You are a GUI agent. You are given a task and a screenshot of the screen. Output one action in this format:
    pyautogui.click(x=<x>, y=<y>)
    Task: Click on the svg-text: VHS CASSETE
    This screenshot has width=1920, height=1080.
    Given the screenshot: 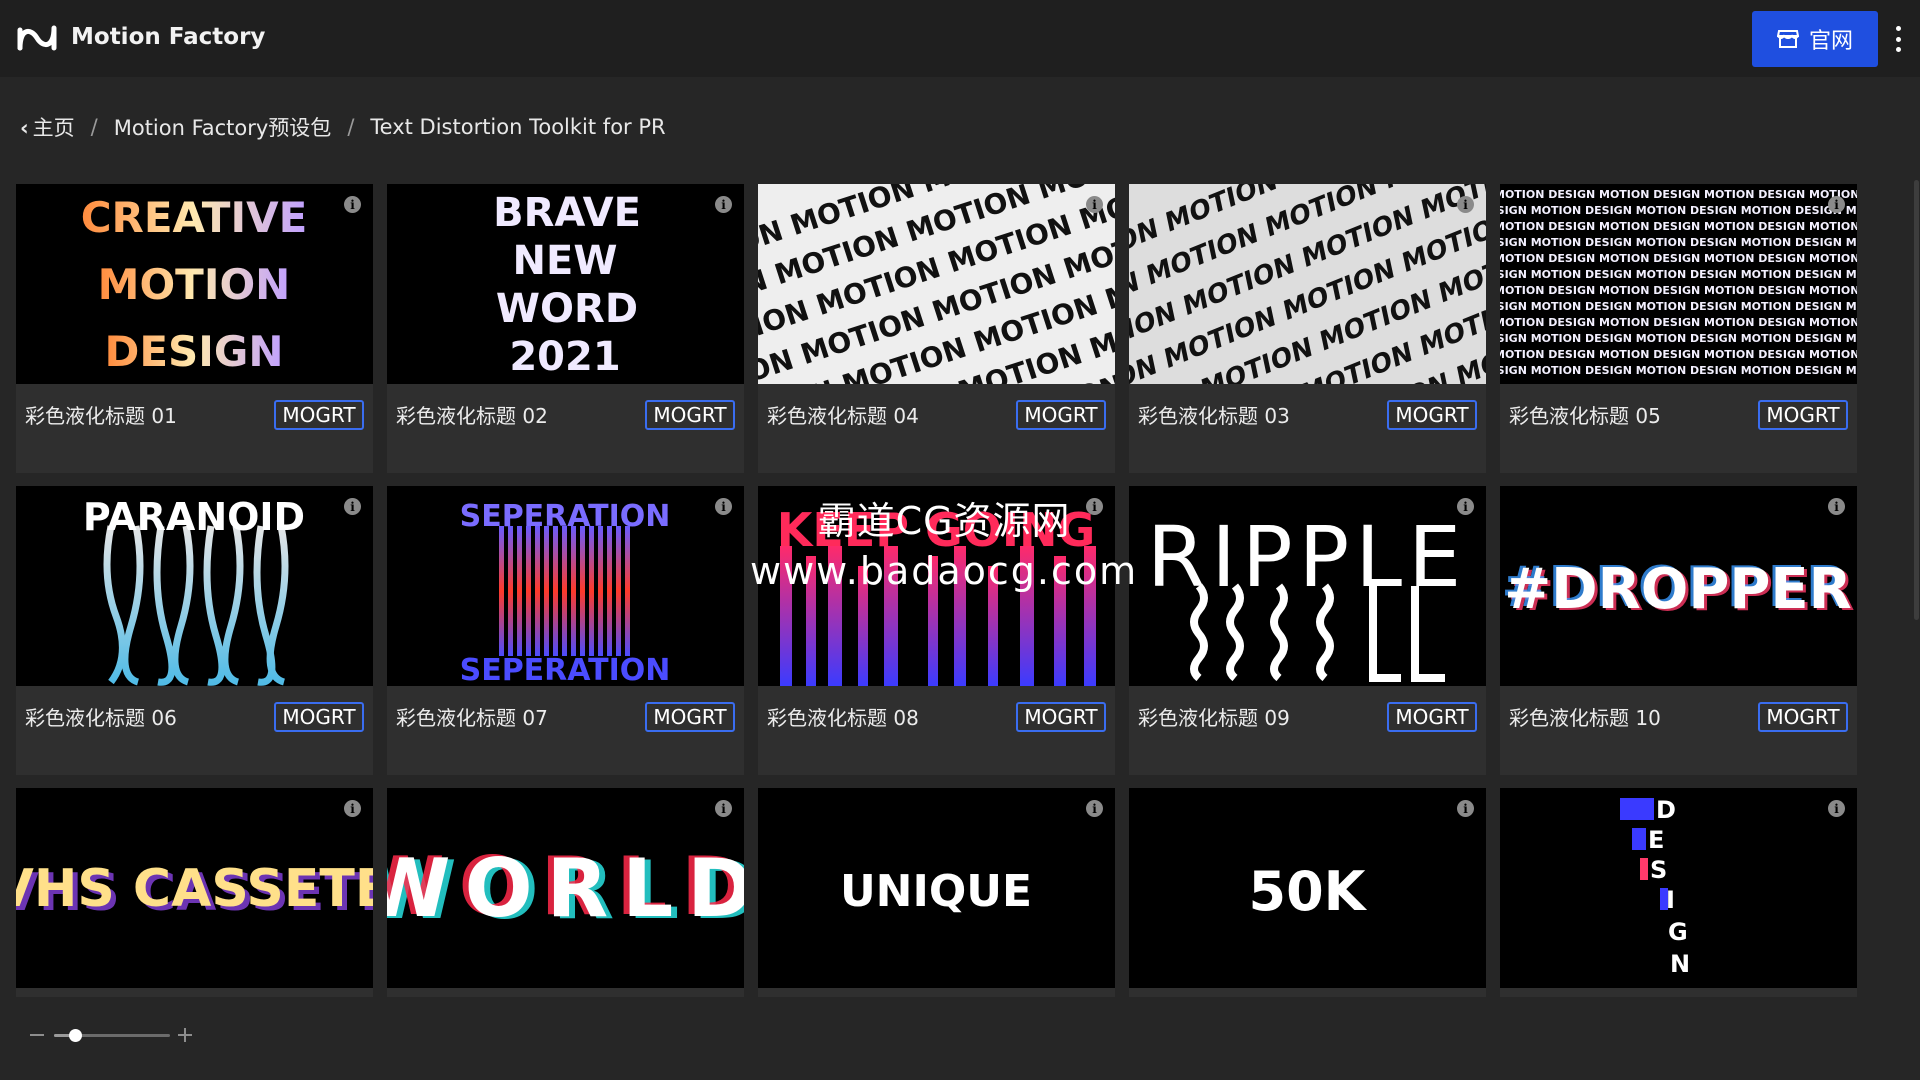 What is the action you would take?
    pyautogui.click(x=194, y=889)
    